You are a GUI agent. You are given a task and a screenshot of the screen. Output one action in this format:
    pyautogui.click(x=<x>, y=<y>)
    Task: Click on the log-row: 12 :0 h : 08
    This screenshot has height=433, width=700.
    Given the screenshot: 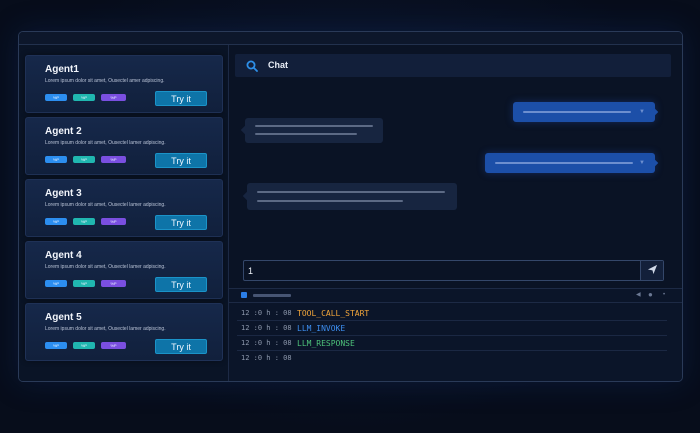 What is the action you would take?
    pyautogui.click(x=452, y=358)
    